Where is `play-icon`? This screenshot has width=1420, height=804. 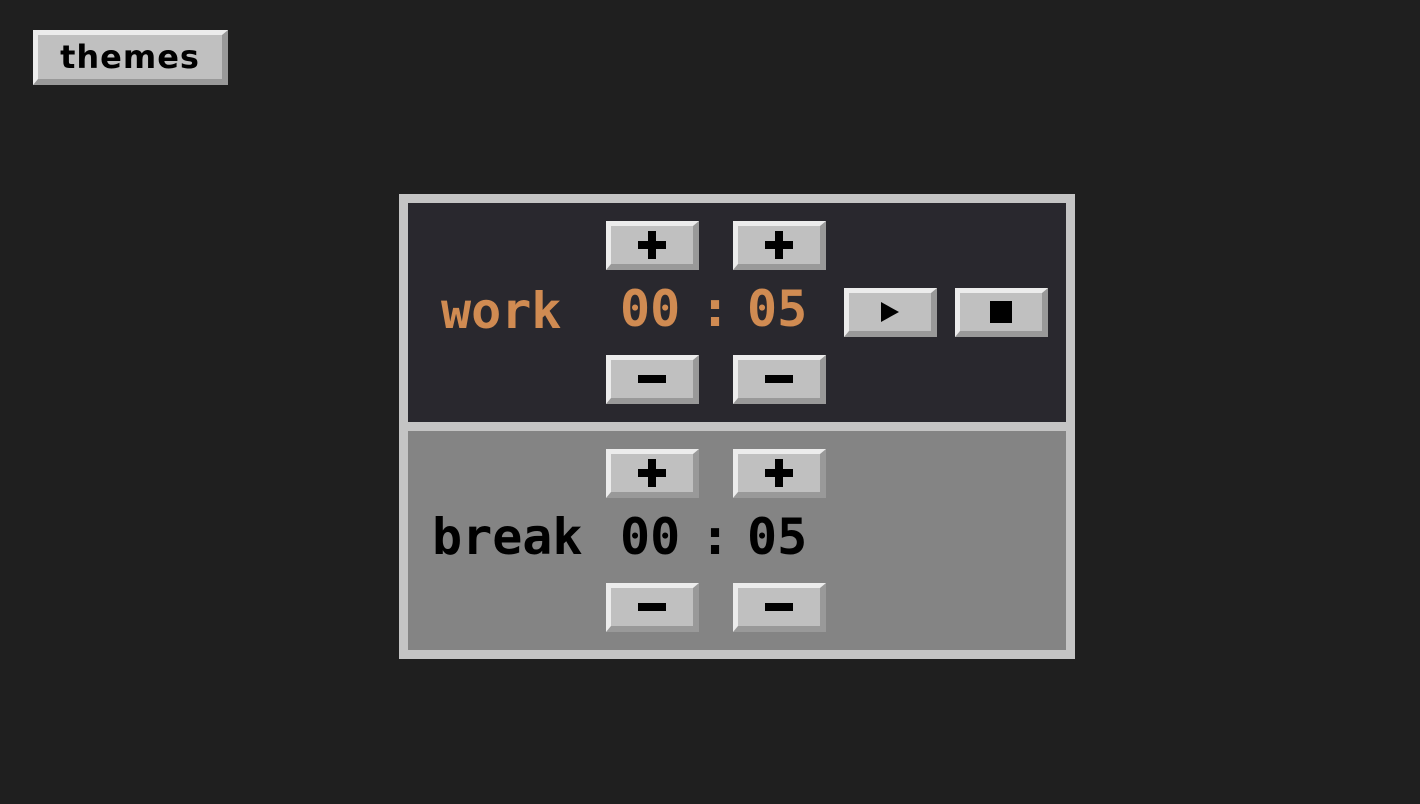
play-icon is located at coordinates (890, 312).